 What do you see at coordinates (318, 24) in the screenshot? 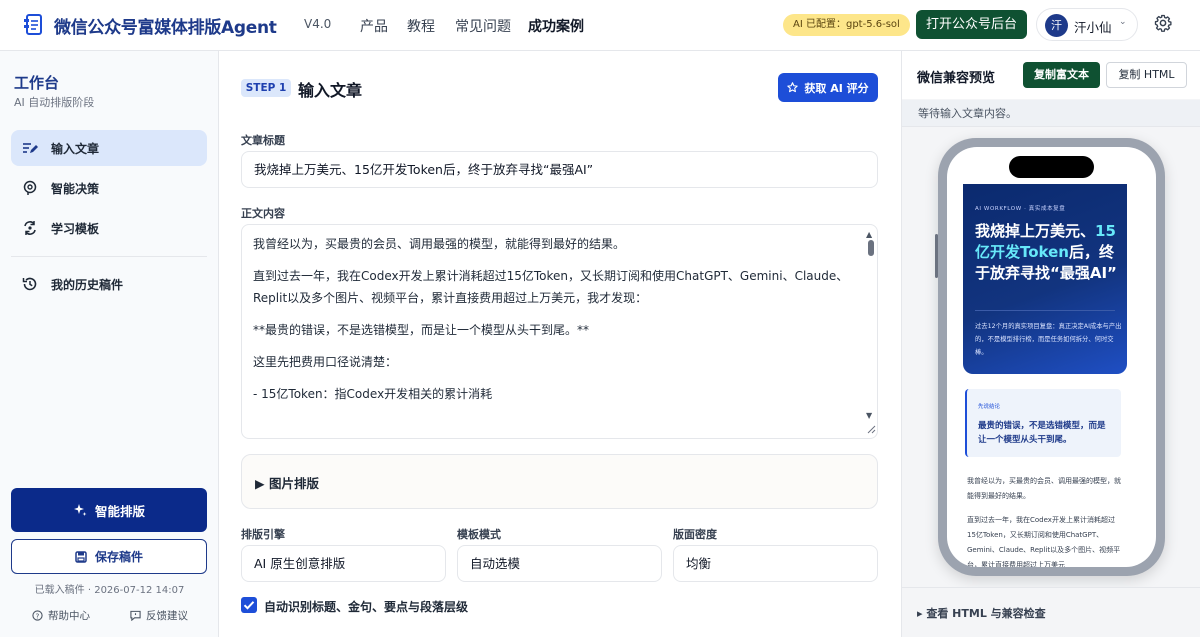
I see `version-label: V4.0` at bounding box center [318, 24].